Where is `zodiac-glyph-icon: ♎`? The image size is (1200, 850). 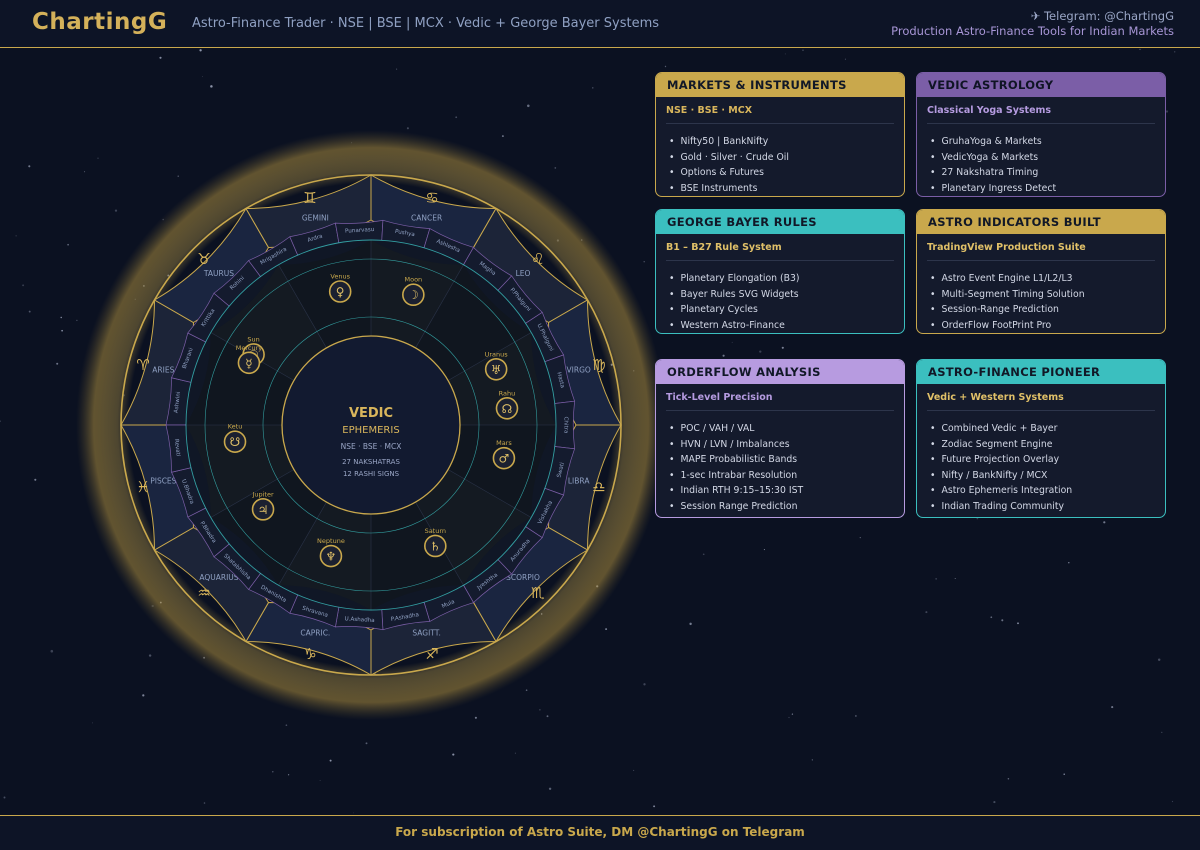 zodiac-glyph-icon: ♎ is located at coordinates (598, 487).